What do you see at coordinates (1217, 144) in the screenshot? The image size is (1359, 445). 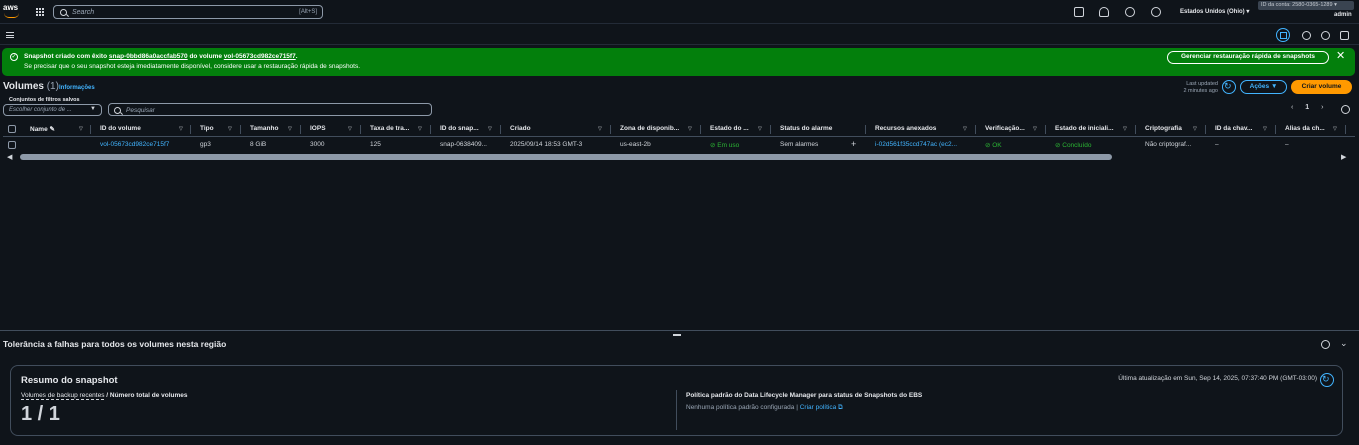 I see `cell-key-id: –` at bounding box center [1217, 144].